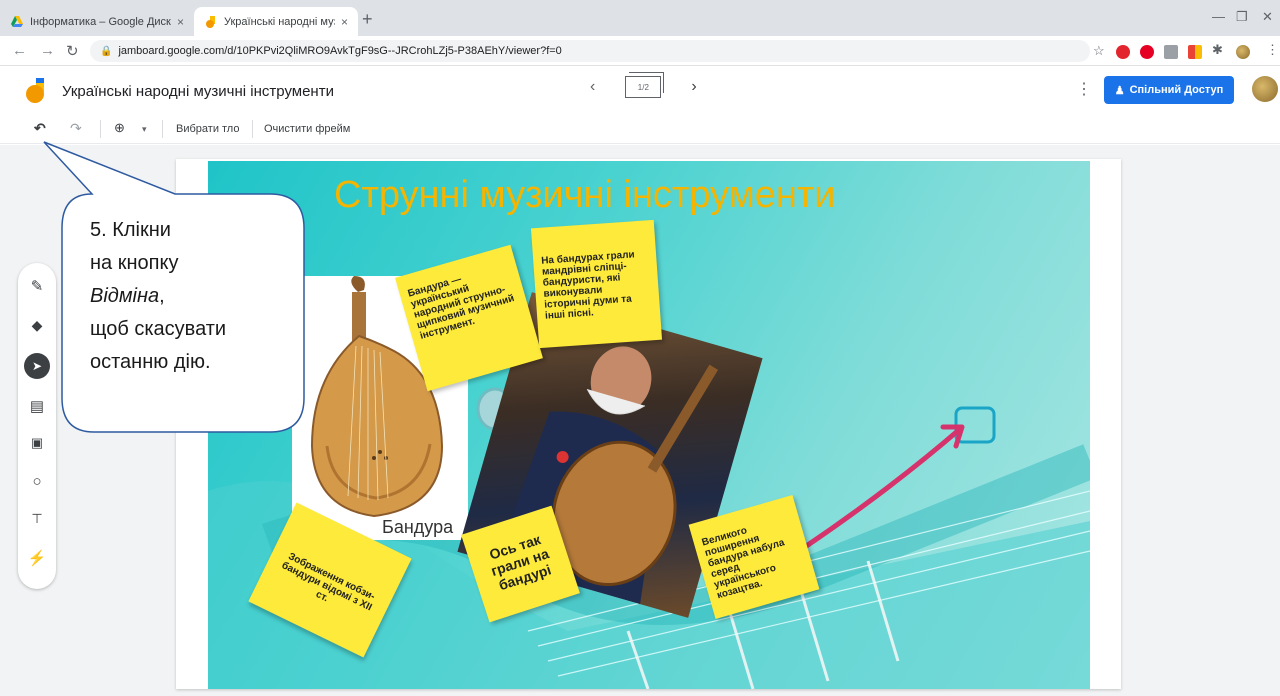 The height and width of the screenshot is (696, 1280). What do you see at coordinates (1242, 17) in the screenshot?
I see `restore-icon: ❐` at bounding box center [1242, 17].